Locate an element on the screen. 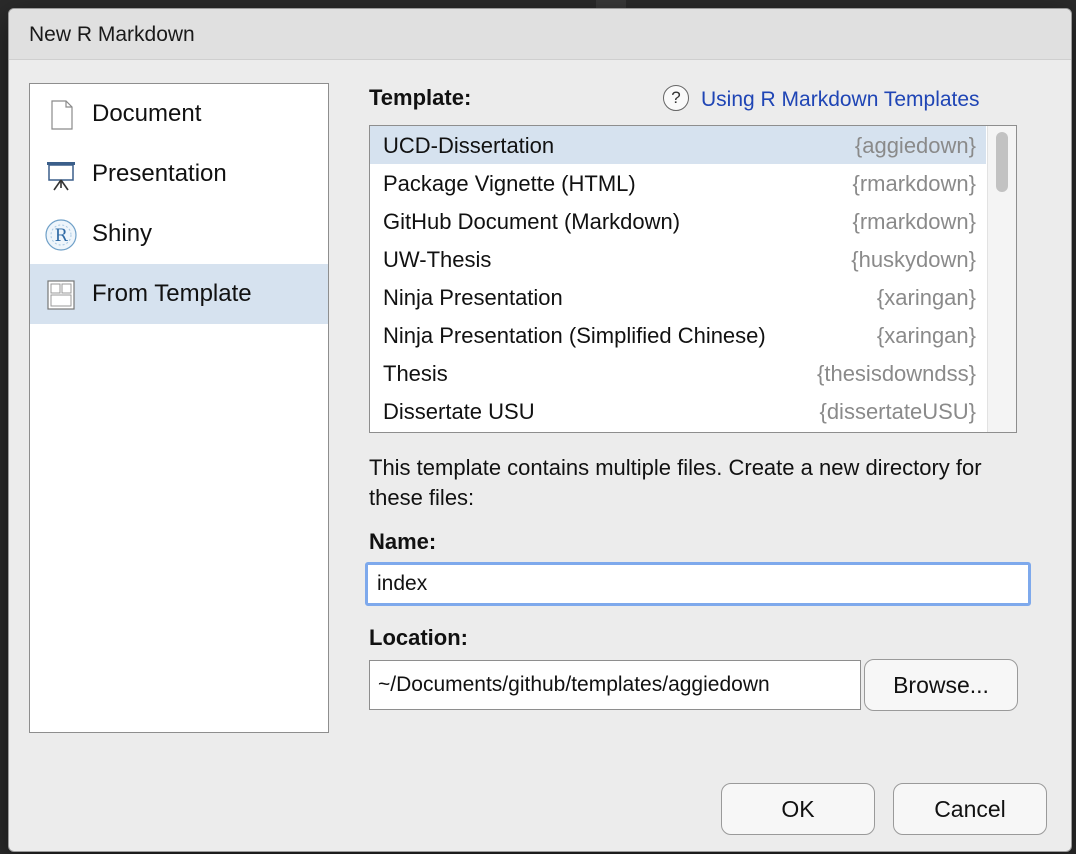 This screenshot has width=1076, height=854. sidebar-item-shiny: R Shiny is located at coordinates (179, 234).